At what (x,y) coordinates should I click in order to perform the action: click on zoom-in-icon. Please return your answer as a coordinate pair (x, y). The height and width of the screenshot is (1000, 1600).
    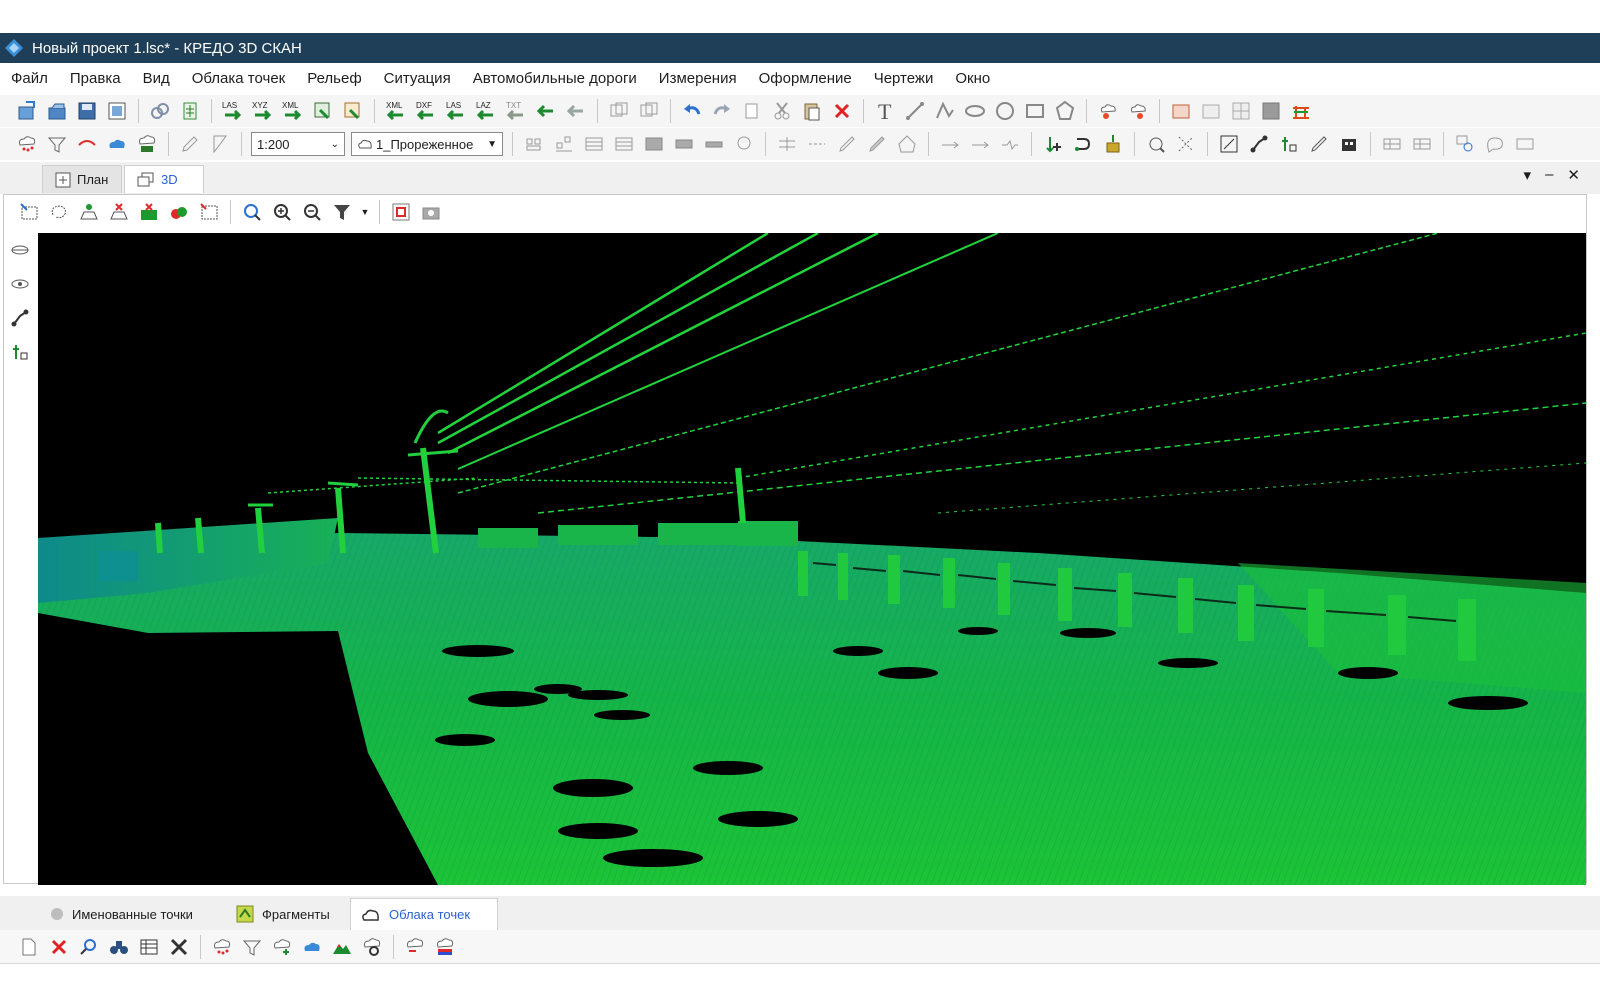
    Looking at the image, I should click on (282, 212).